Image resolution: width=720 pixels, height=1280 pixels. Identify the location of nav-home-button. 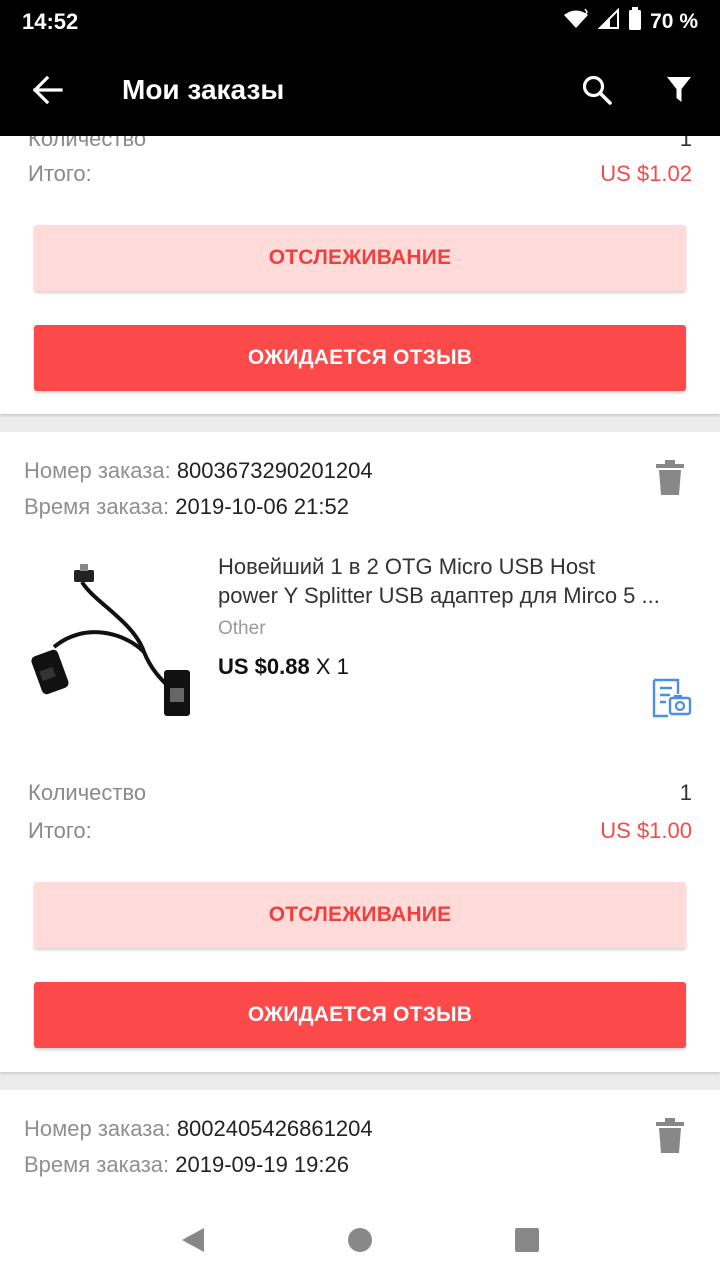
(360, 1240).